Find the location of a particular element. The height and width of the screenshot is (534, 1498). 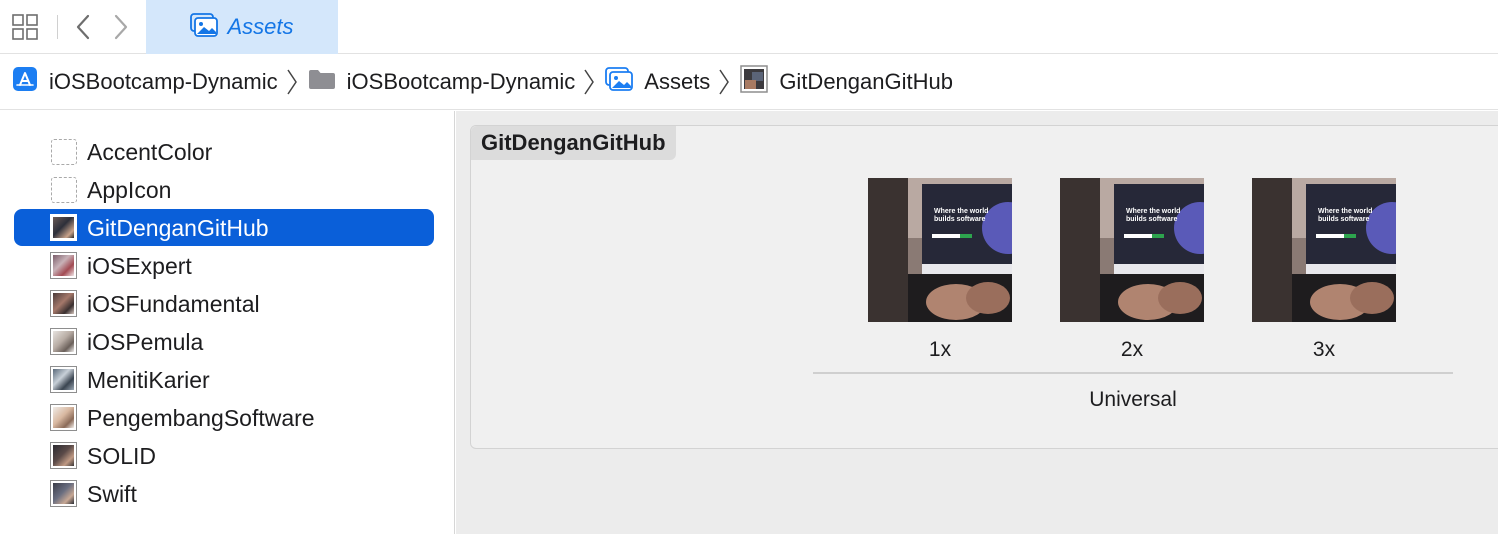

list-item-solid: SOLID is located at coordinates (224, 455).